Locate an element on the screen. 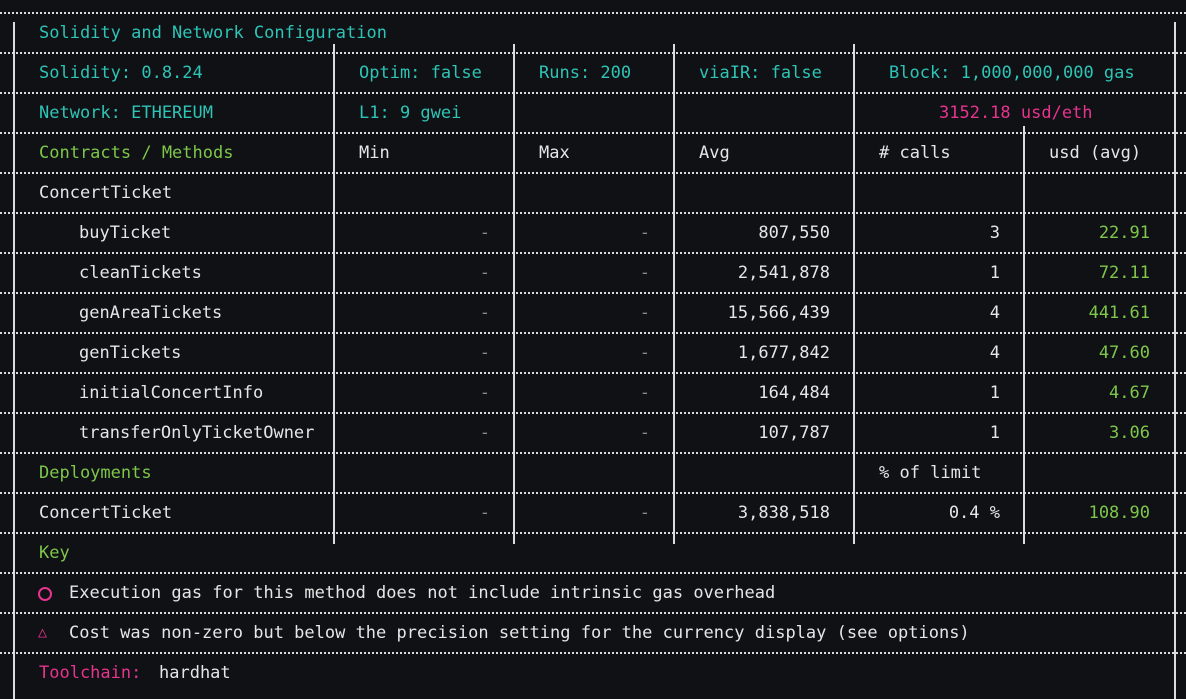  key-row: Key is located at coordinates (593, 553).